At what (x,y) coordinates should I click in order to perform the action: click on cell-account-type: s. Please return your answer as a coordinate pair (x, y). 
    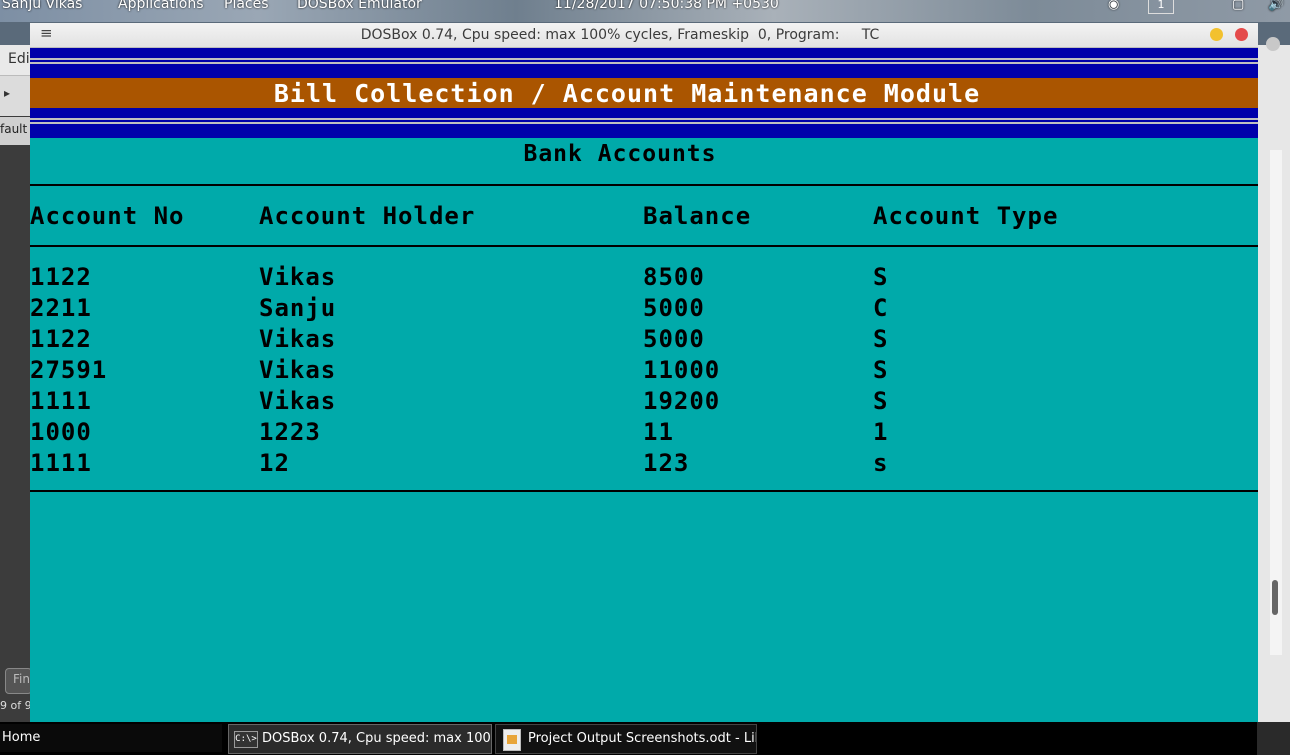
    Looking at the image, I should click on (881, 463).